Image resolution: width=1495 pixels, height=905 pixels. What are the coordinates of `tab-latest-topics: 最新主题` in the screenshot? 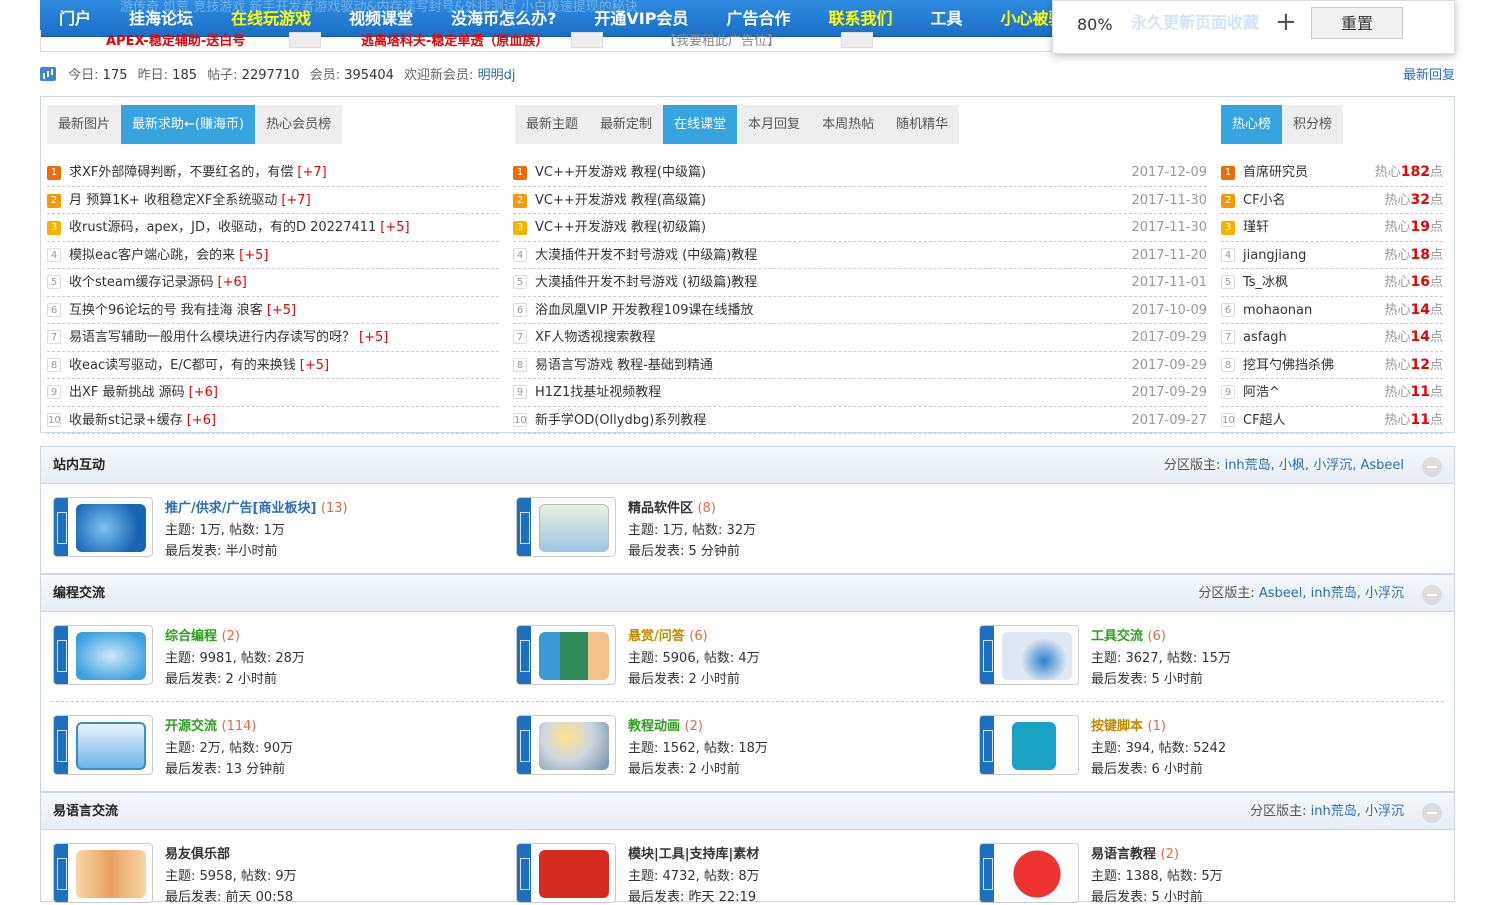 It's located at (552, 124).